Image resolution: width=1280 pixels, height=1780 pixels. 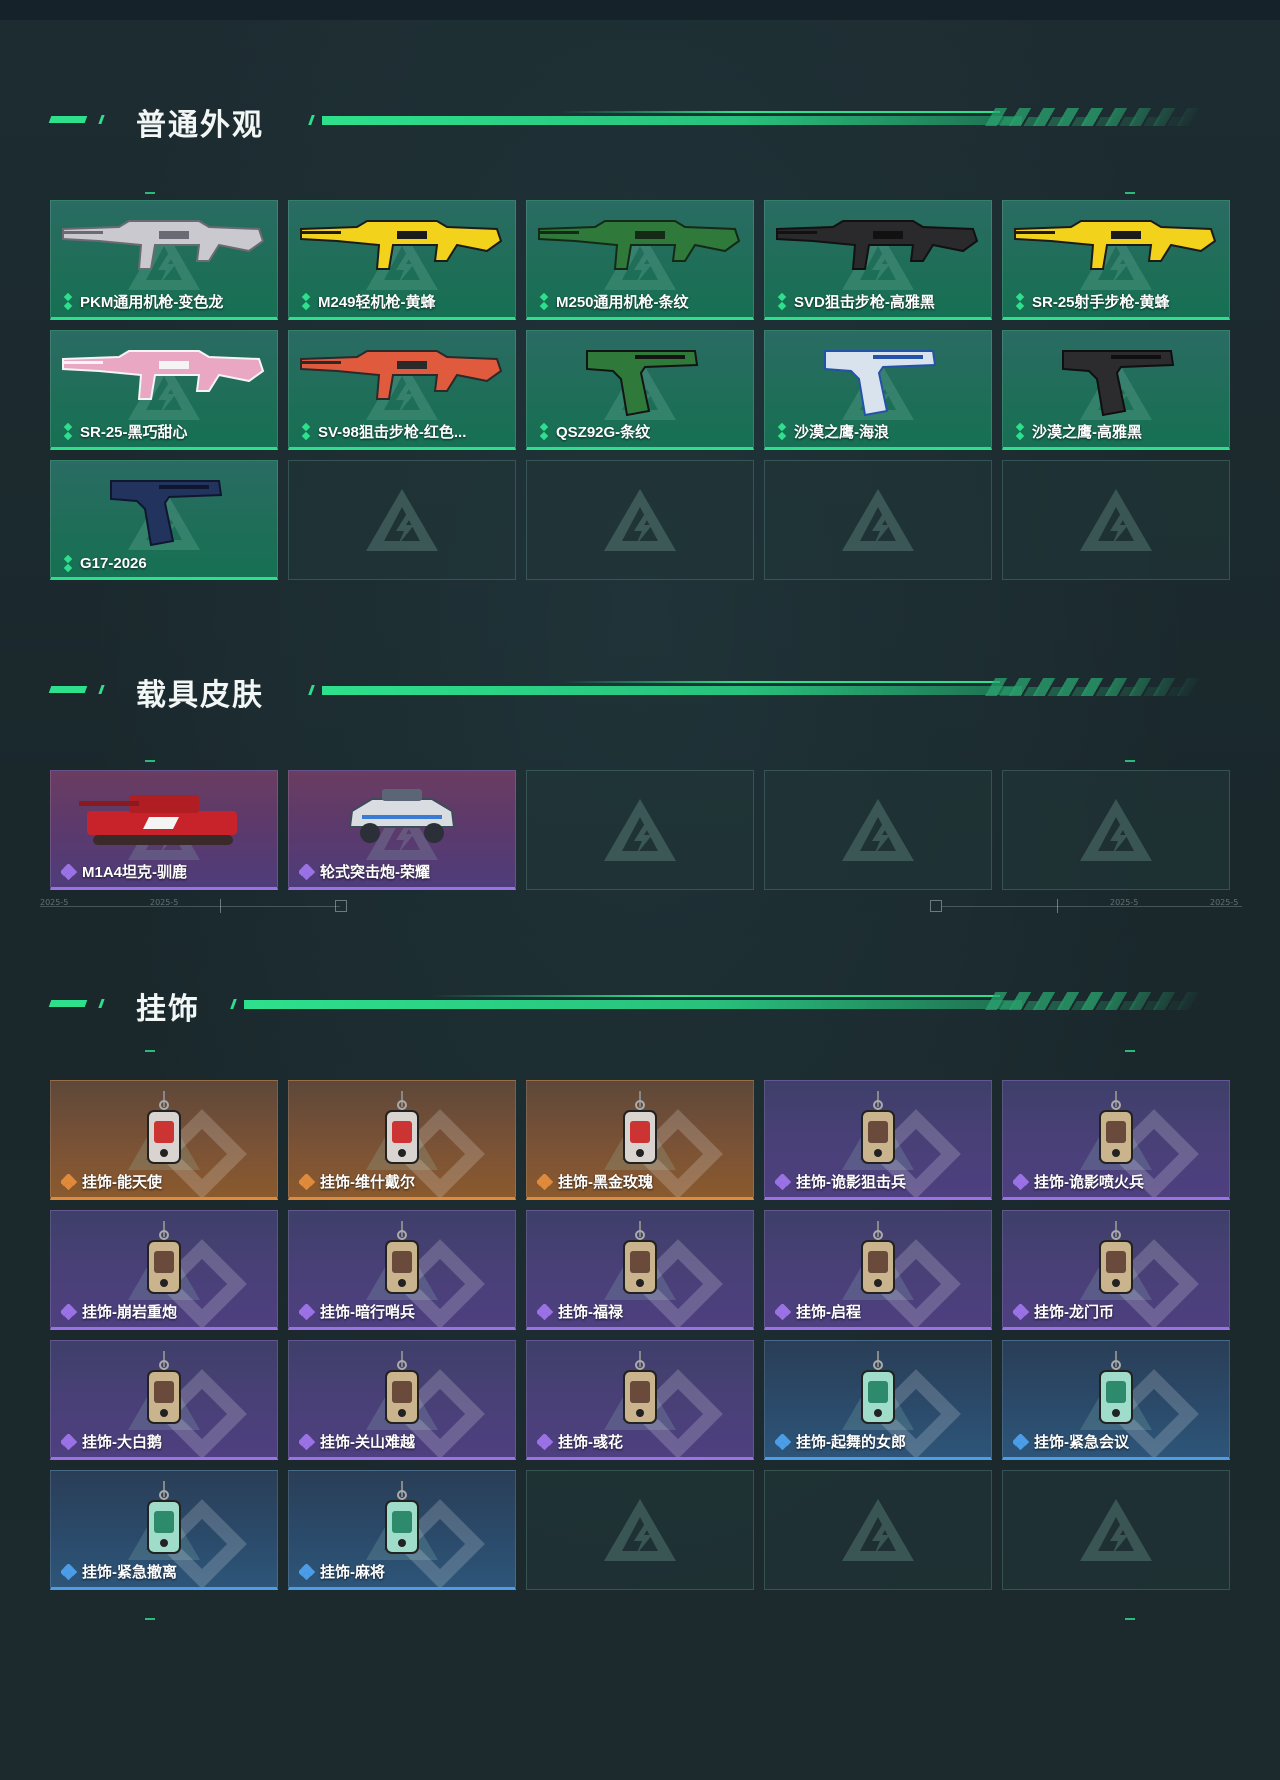 I want to click on item-card: 挂饰-崩岩重炮, so click(x=164, y=1270).